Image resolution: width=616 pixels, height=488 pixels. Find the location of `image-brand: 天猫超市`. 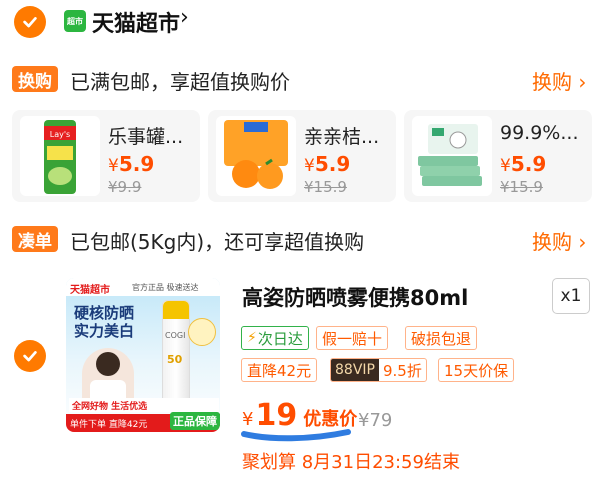

image-brand: 天猫超市 is located at coordinates (90, 290).